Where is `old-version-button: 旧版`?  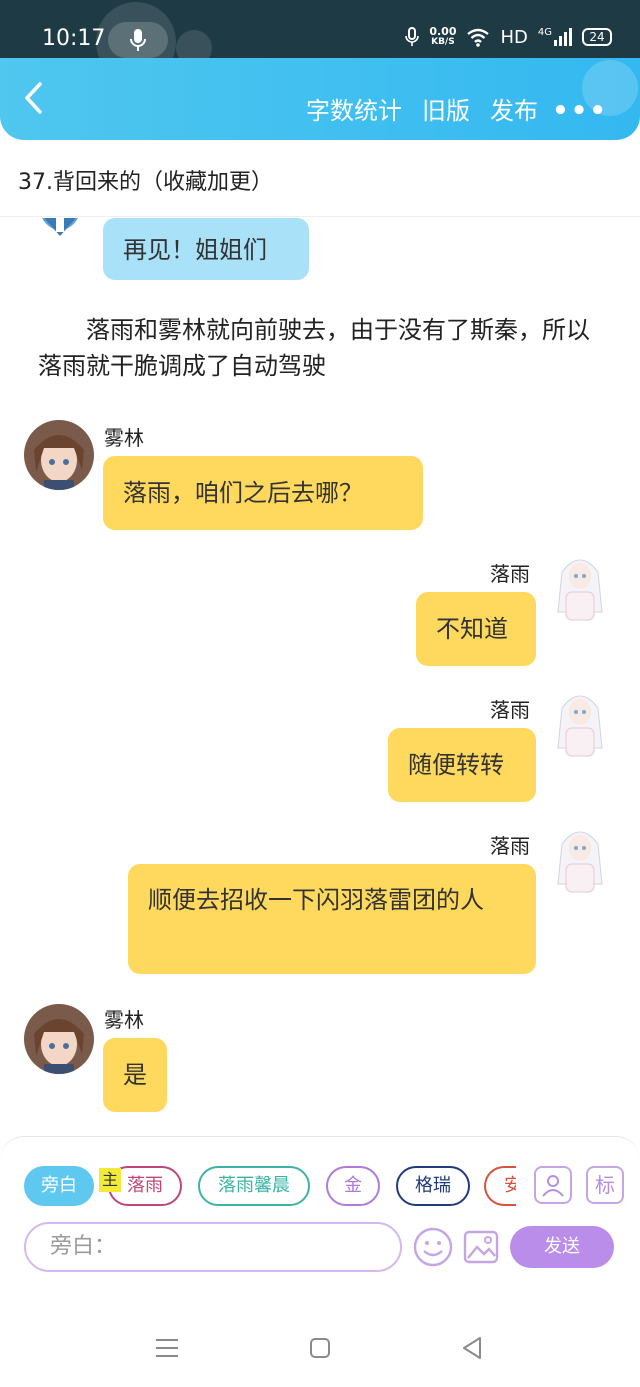 old-version-button: 旧版 is located at coordinates (446, 108).